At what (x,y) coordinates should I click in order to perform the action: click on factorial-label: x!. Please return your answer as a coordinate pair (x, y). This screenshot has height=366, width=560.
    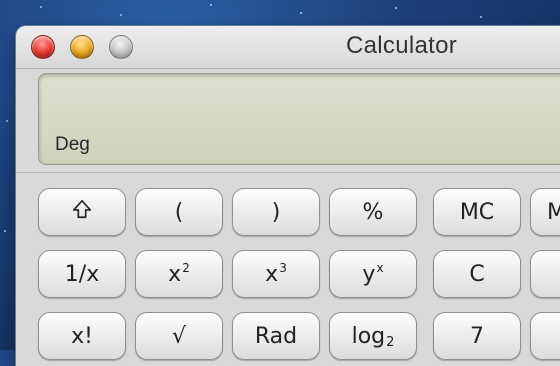
    Looking at the image, I should click on (82, 336).